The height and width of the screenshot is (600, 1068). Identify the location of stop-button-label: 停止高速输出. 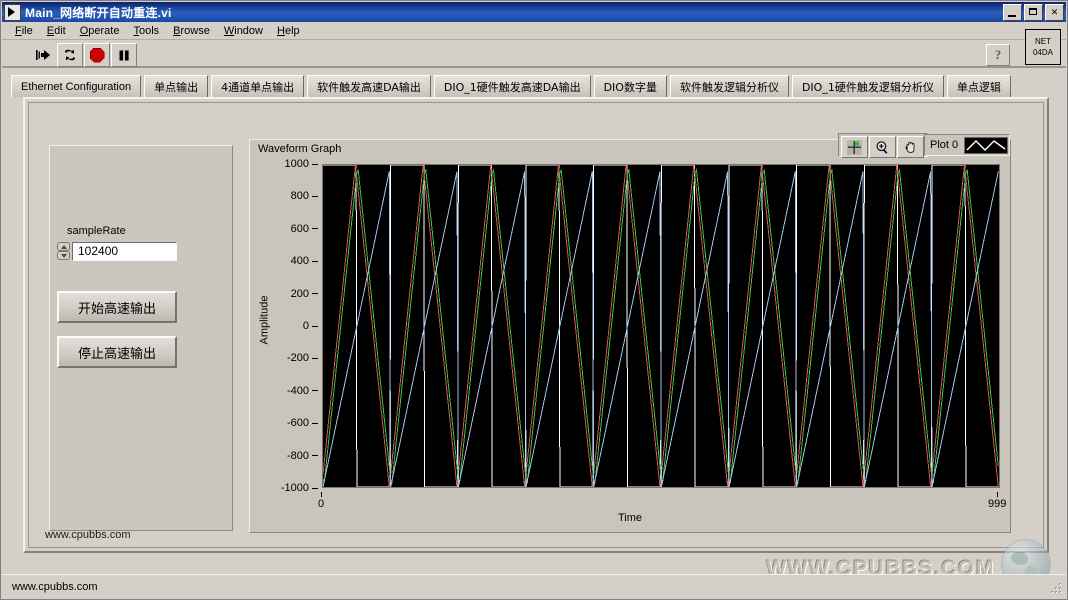
(116, 354).